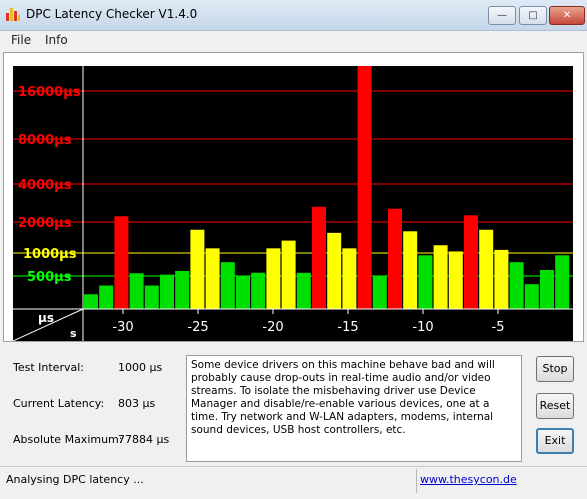 The image size is (587, 499). I want to click on current-latency-value: 803 µs, so click(137, 403).